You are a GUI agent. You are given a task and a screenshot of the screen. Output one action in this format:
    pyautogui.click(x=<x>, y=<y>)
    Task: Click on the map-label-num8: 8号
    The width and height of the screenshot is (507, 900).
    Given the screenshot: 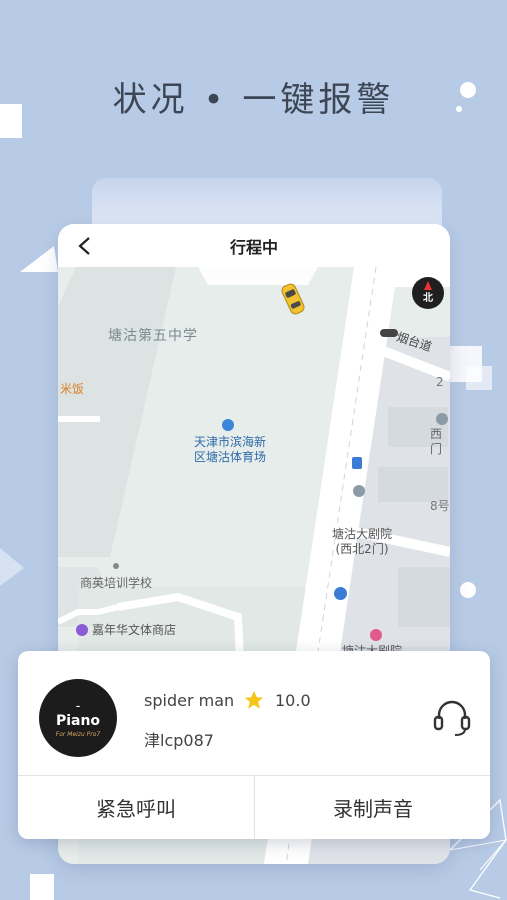 What is the action you would take?
    pyautogui.click(x=440, y=506)
    